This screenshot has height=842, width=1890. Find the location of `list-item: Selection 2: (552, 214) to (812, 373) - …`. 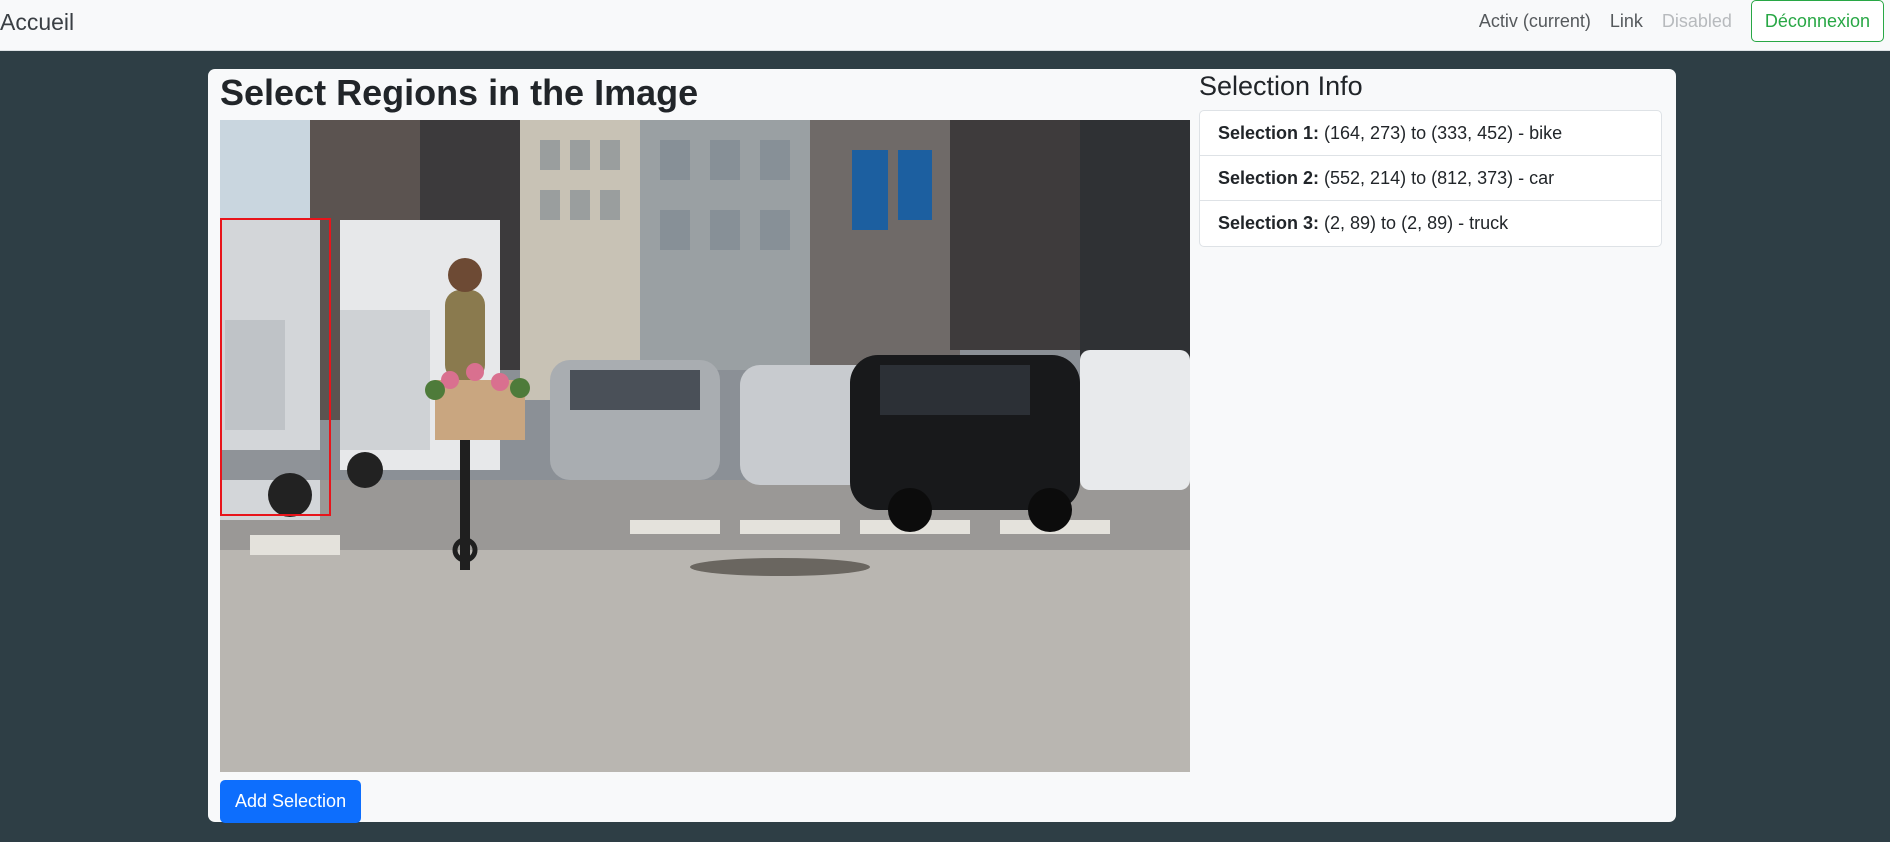

list-item: Selection 2: (552, 214) to (812, 373) - … is located at coordinates (1430, 178).